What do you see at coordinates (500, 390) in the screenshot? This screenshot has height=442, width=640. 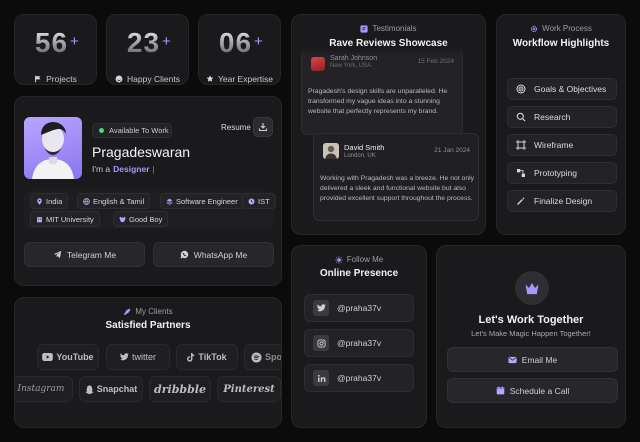 I see `calendar-icon` at bounding box center [500, 390].